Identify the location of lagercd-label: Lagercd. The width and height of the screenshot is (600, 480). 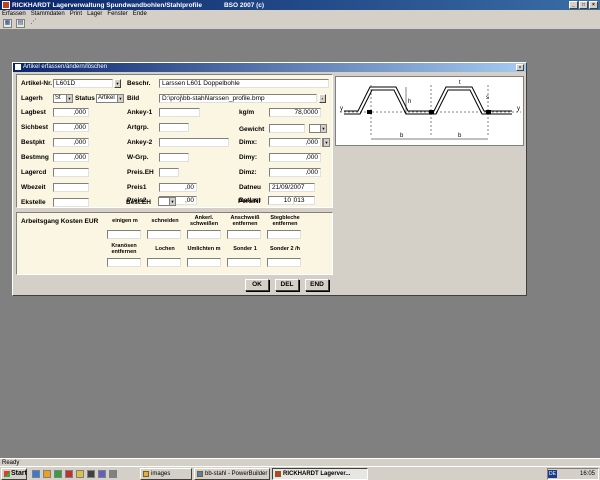
(34, 172).